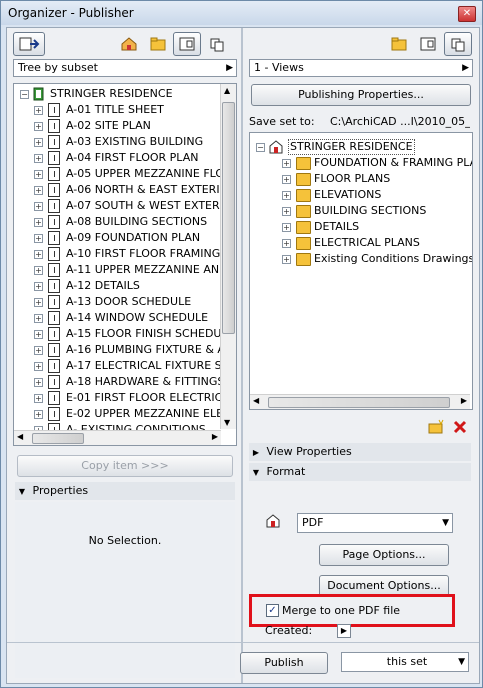  I want to click on publish-button: Publish, so click(284, 663).